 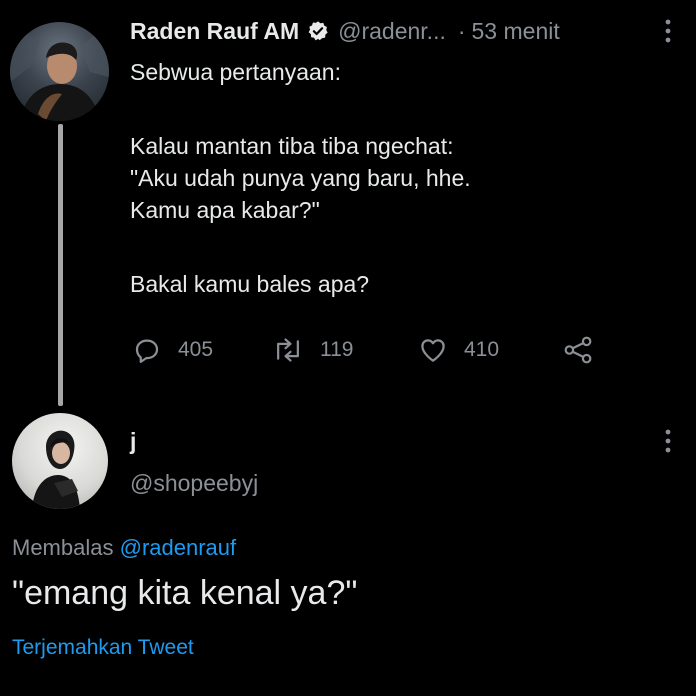 What do you see at coordinates (288, 350) in the screenshot?
I see `retweet-icon` at bounding box center [288, 350].